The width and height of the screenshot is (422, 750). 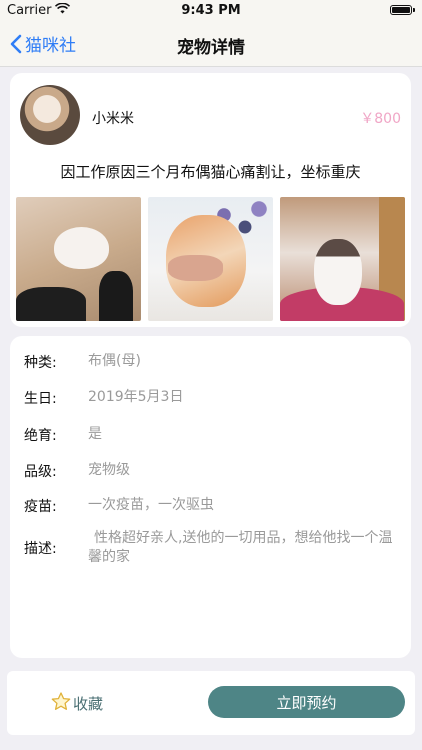 What do you see at coordinates (50, 115) in the screenshot?
I see `avatar` at bounding box center [50, 115].